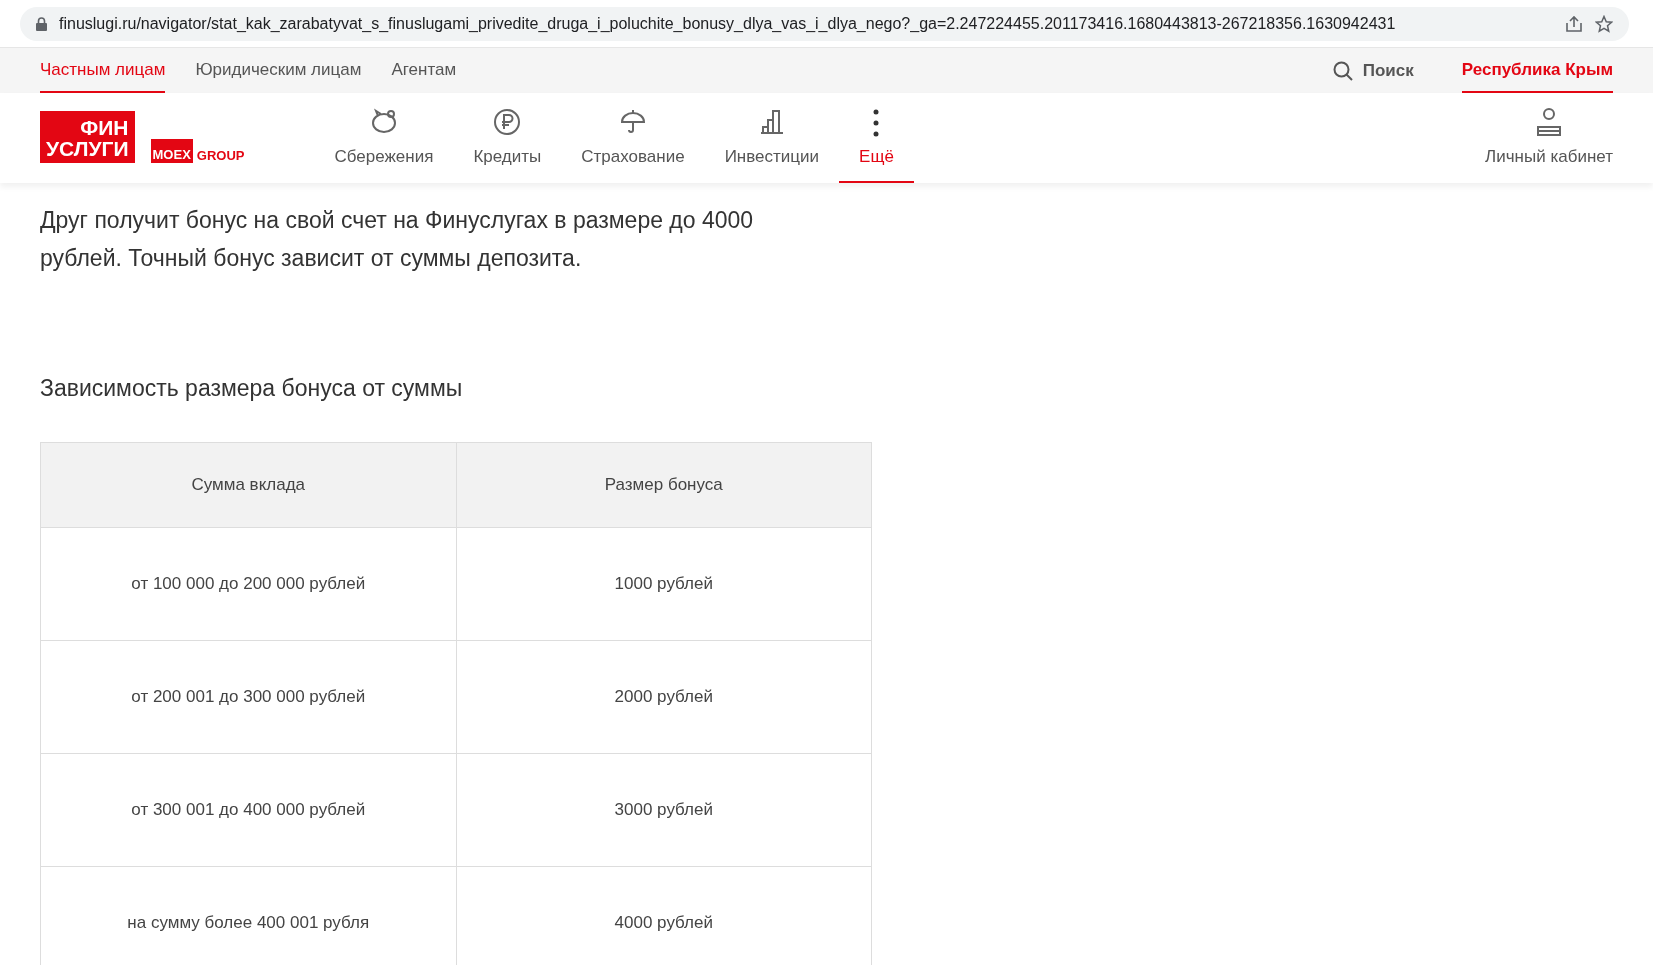 Image resolution: width=1653 pixels, height=965 pixels. What do you see at coordinates (197, 151) in the screenshot?
I see `moex-logo: MOEX GROUP` at bounding box center [197, 151].